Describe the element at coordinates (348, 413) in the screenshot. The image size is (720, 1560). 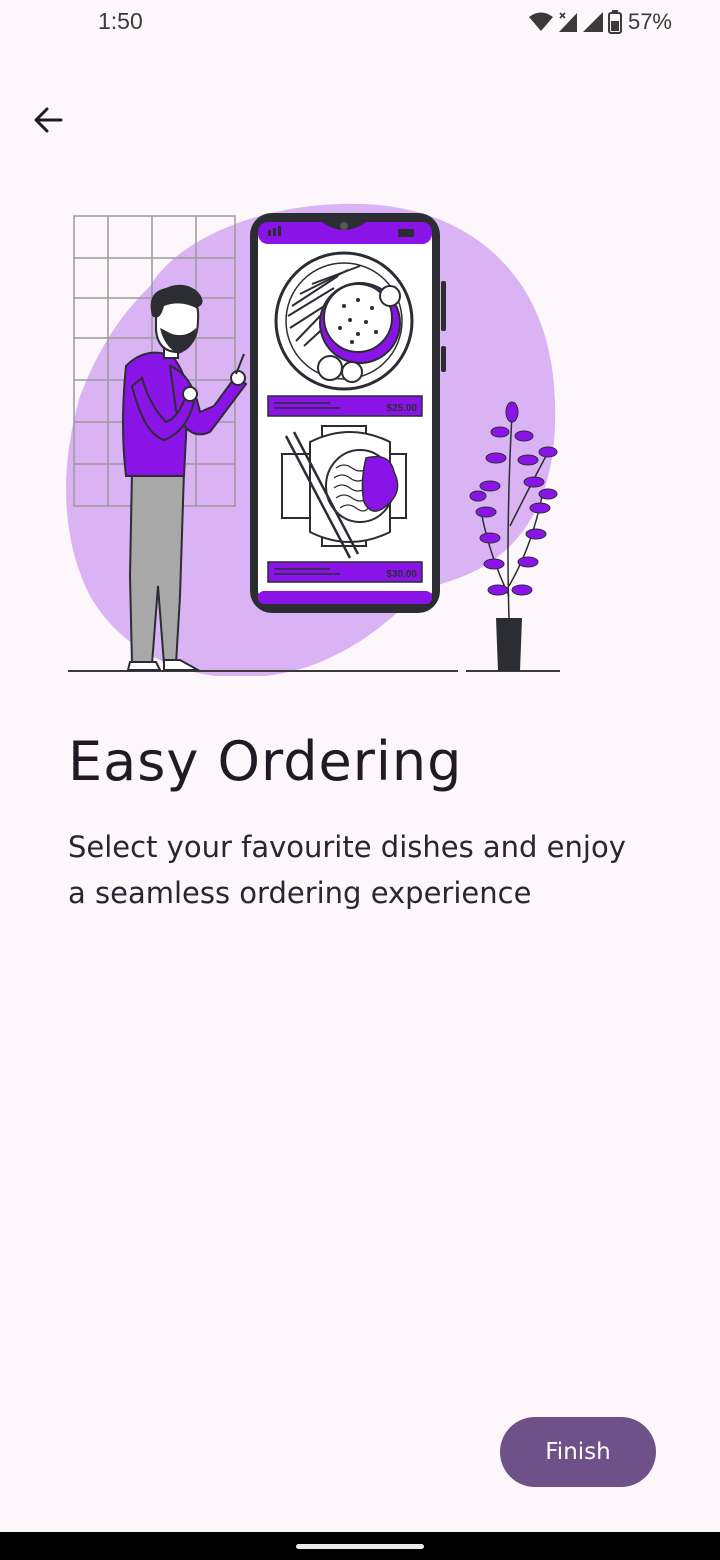
I see `phone-mockup: $25.00 $30.00` at that location.